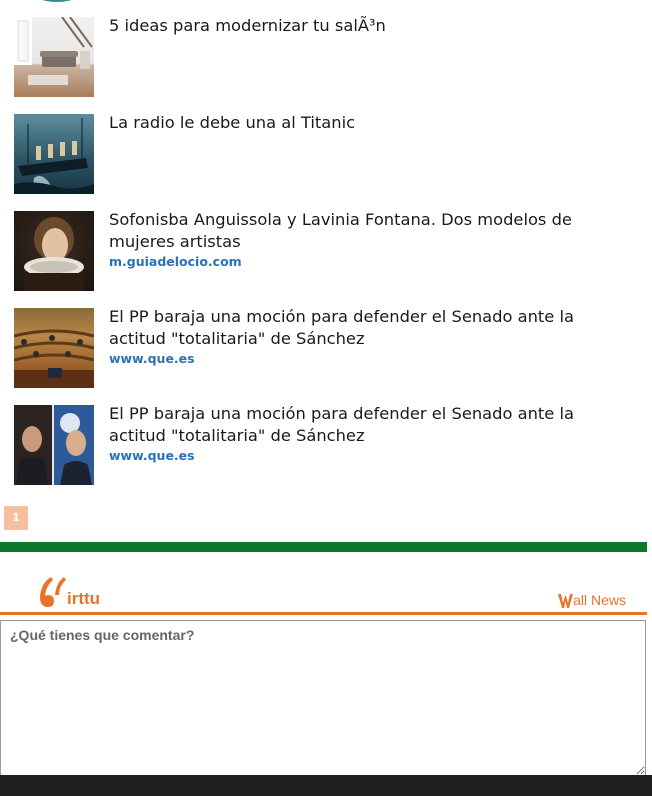 The image size is (652, 796). What do you see at coordinates (599, 600) in the screenshot?
I see `wall-news-label: all News` at bounding box center [599, 600].